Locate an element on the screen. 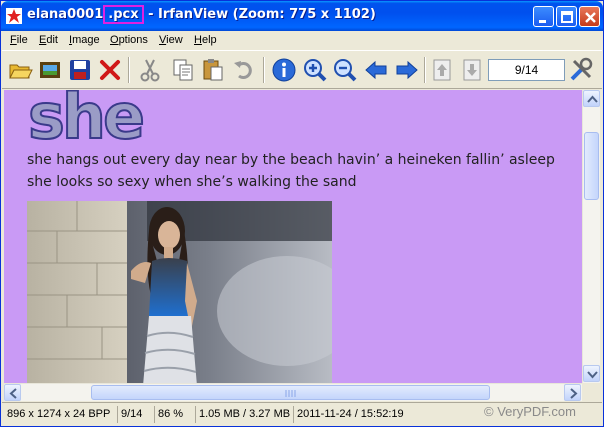  horizontal-scrollbar is located at coordinates (293, 392).